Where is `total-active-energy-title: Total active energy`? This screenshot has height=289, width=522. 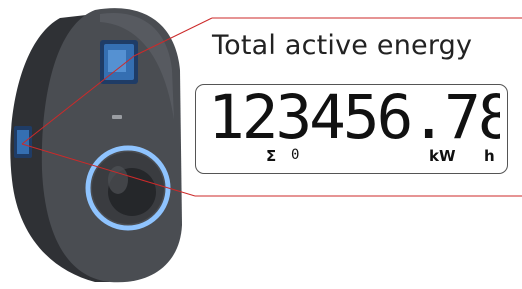 total-active-energy-title: Total active energy is located at coordinates (342, 45).